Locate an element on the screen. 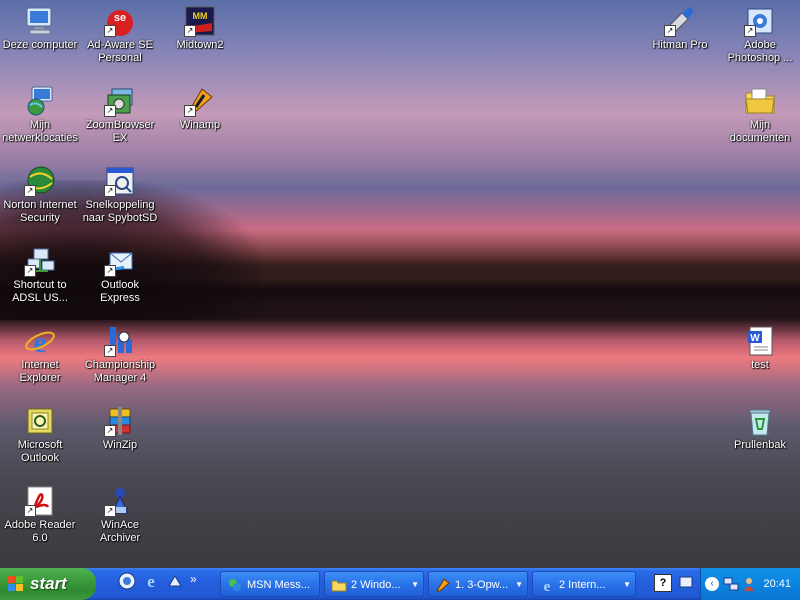 This screenshot has height=600, width=800. ql-more-chevron: » is located at coordinates (201, 583).